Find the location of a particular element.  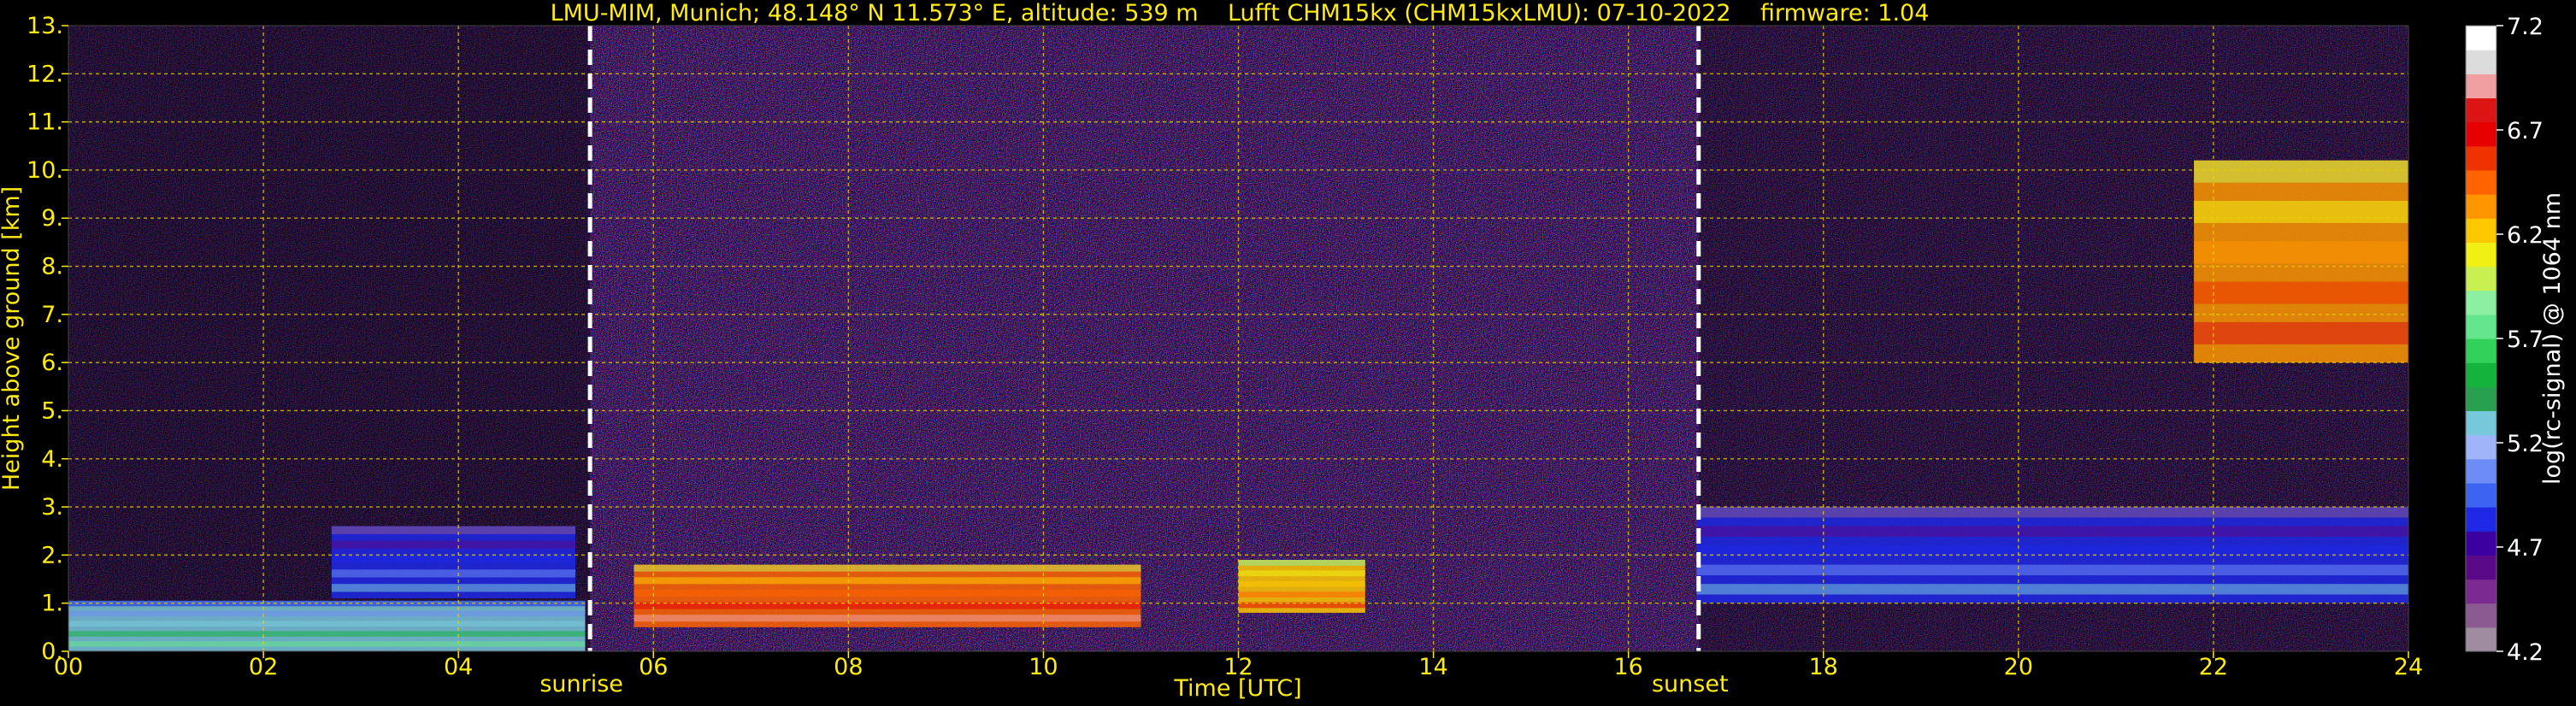

feature-residual-layer is located at coordinates (454, 562).